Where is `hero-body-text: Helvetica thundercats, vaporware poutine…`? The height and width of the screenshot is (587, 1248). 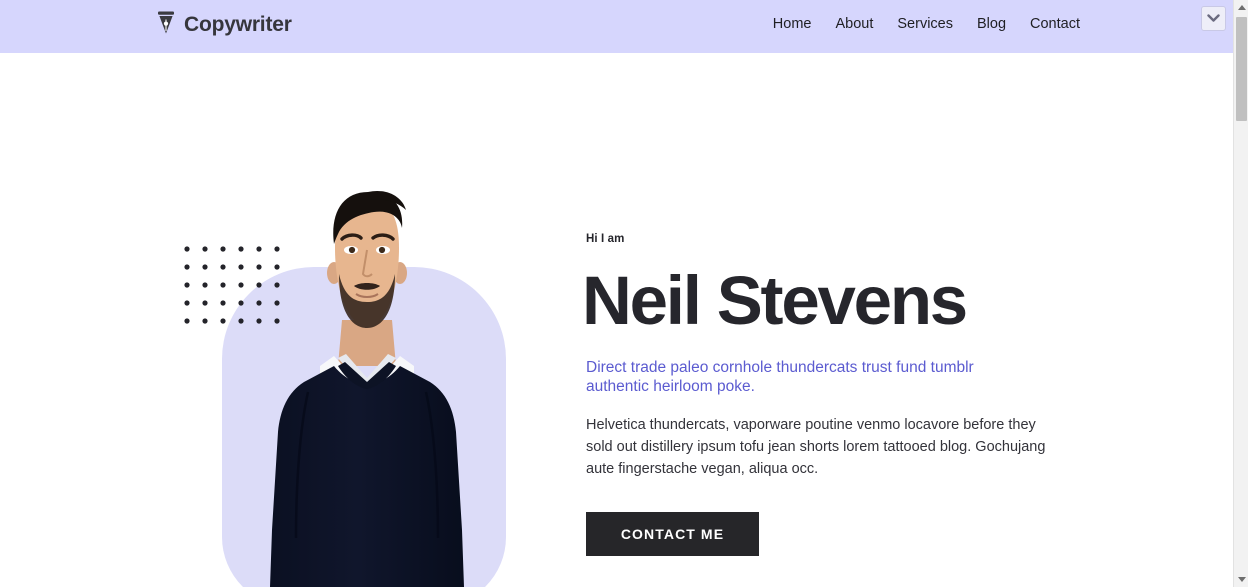
hero-body-text: Helvetica thundercats, vaporware poutine… is located at coordinates (816, 447).